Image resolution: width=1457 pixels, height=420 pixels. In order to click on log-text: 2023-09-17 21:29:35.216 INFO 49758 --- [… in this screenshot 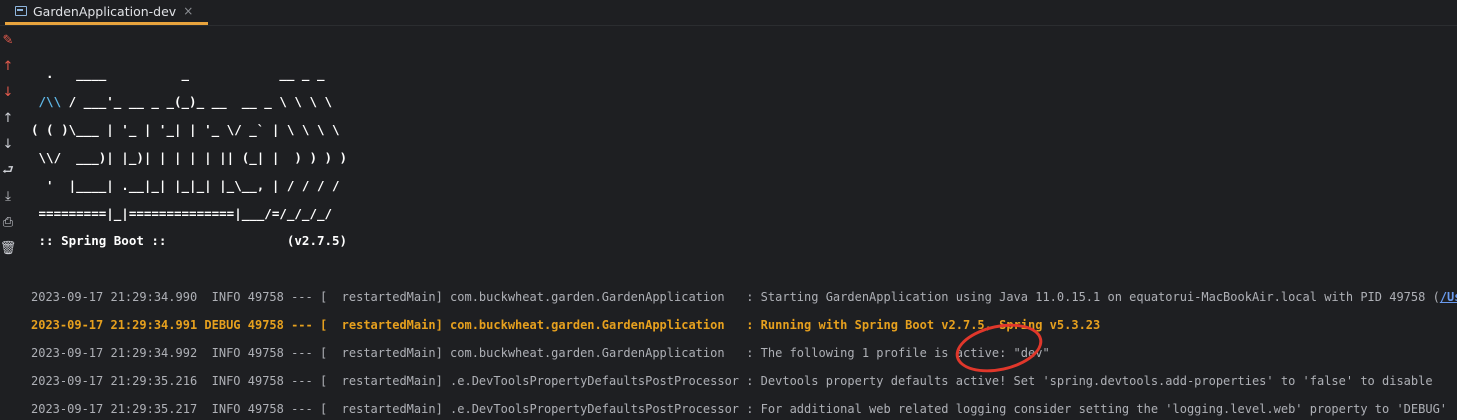, I will do `click(732, 381)`.